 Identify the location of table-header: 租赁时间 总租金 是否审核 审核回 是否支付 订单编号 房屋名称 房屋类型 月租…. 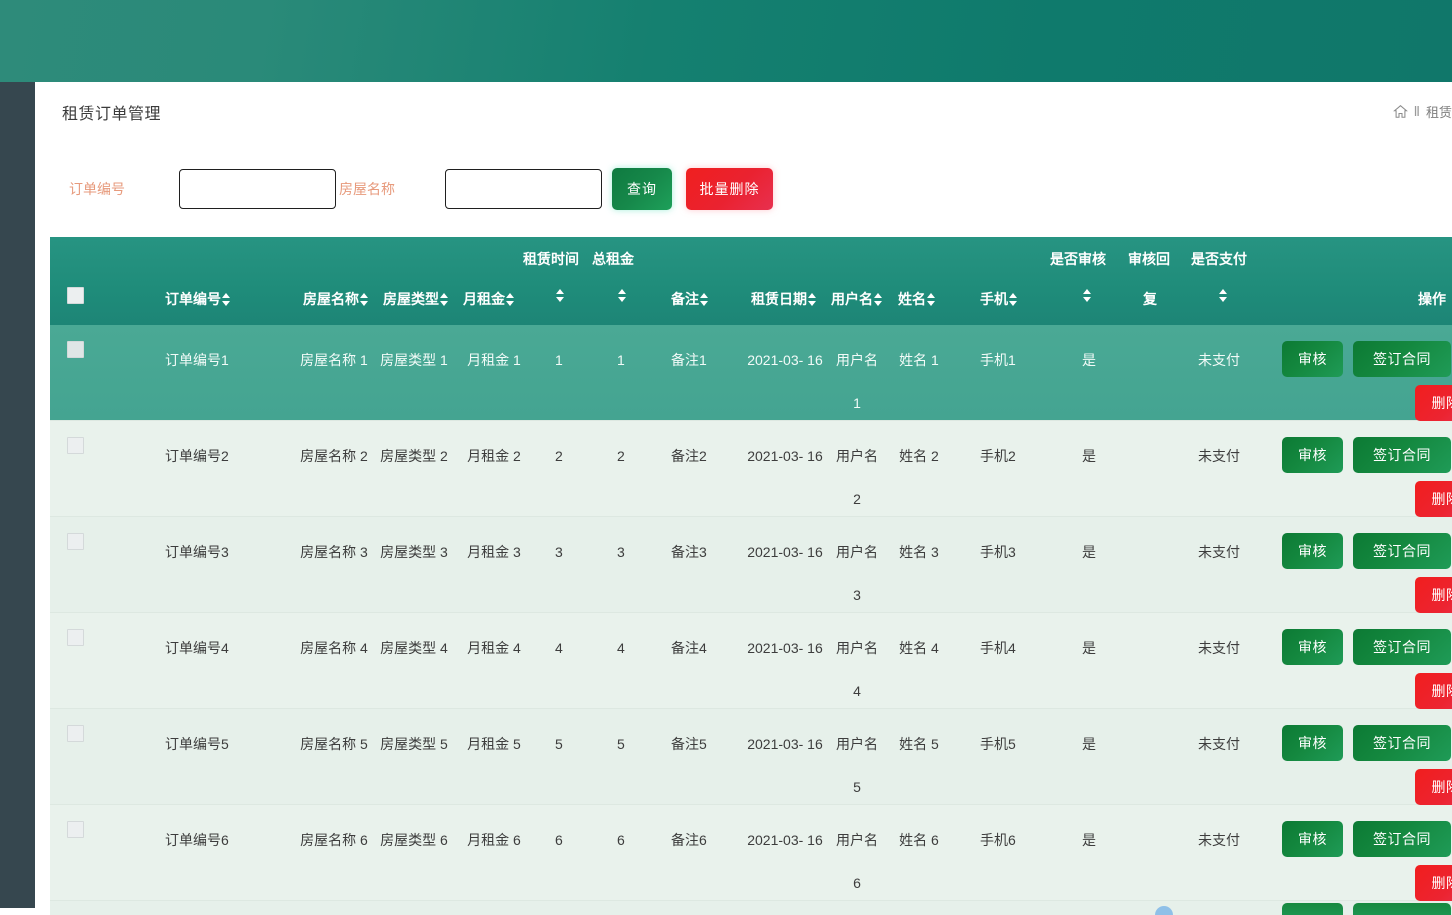
(751, 281).